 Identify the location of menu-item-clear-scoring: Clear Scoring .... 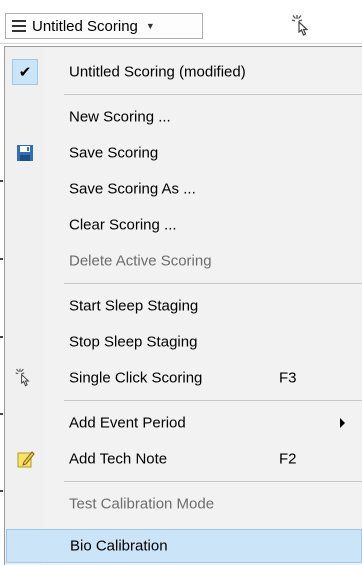
(184, 225).